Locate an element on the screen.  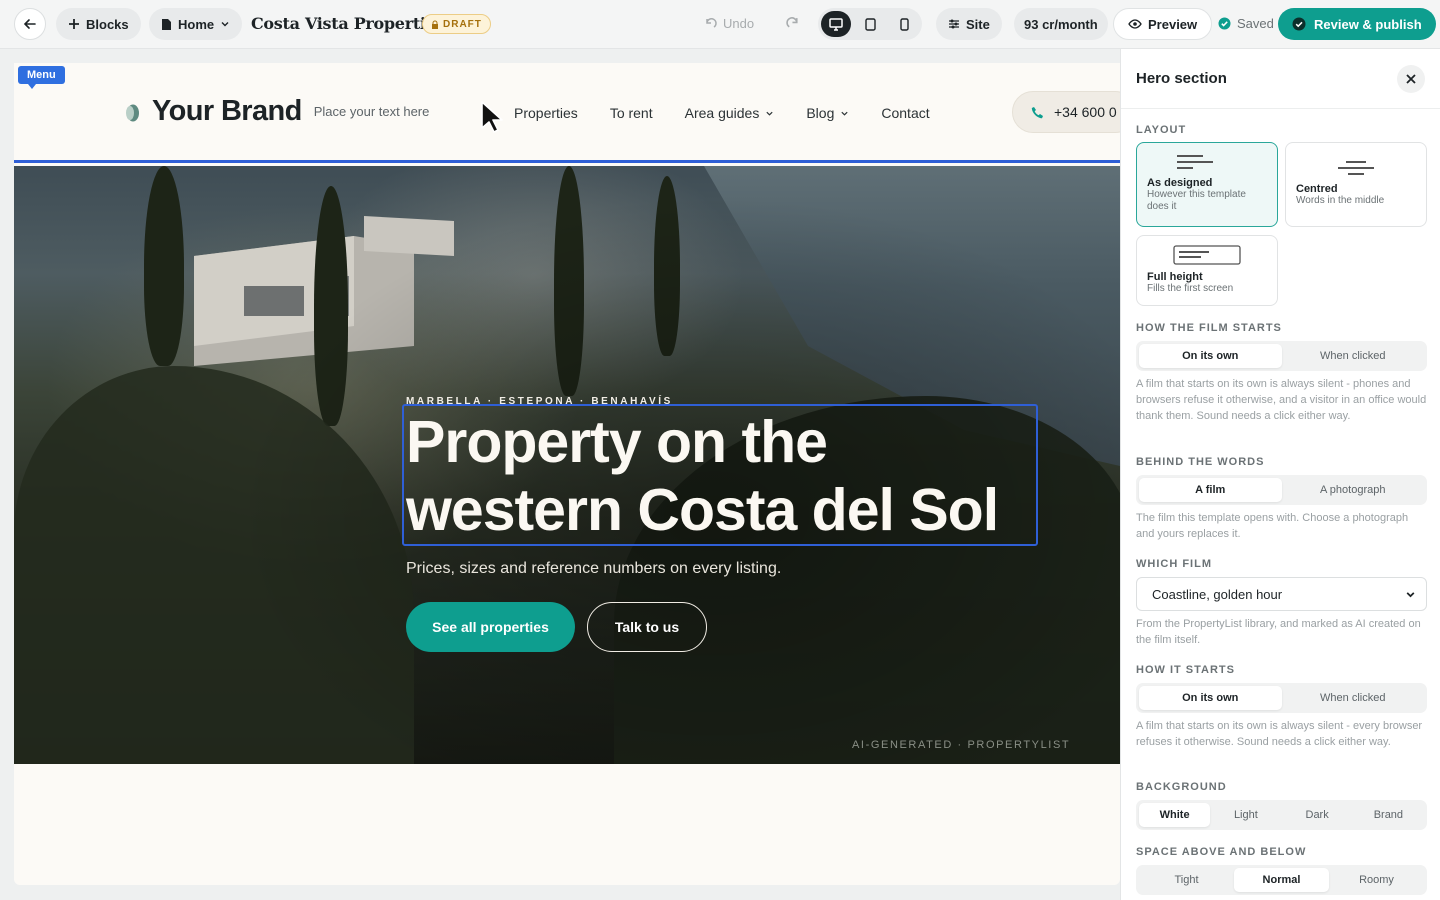
site-settings-button: Site is located at coordinates (969, 24).